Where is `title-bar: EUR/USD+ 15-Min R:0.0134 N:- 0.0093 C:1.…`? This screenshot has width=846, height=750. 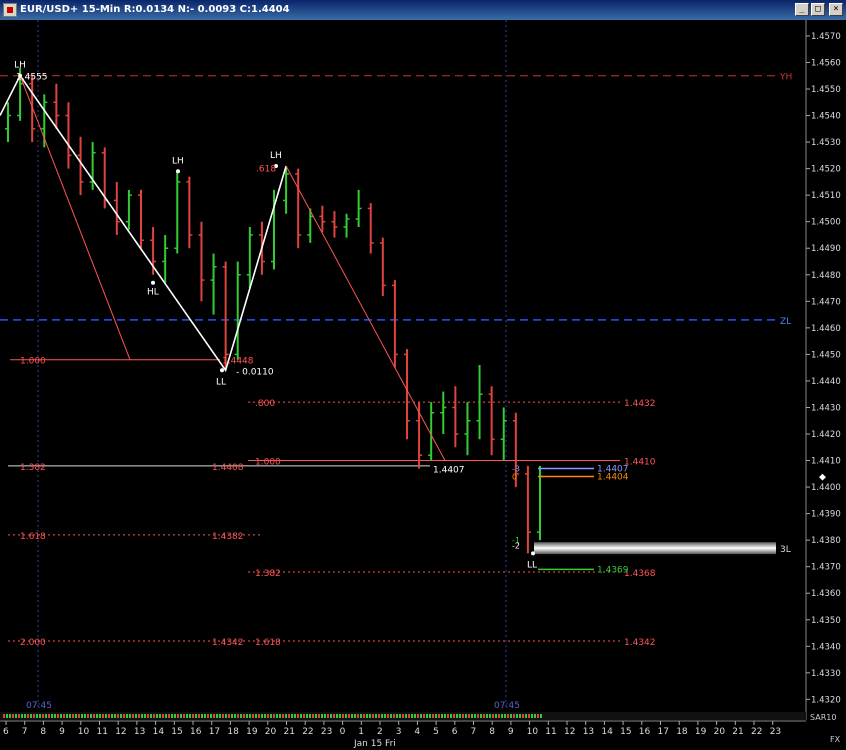
title-bar: EUR/USD+ 15-Min R:0.0134 N:- 0.0093 C:1.… is located at coordinates (423, 10).